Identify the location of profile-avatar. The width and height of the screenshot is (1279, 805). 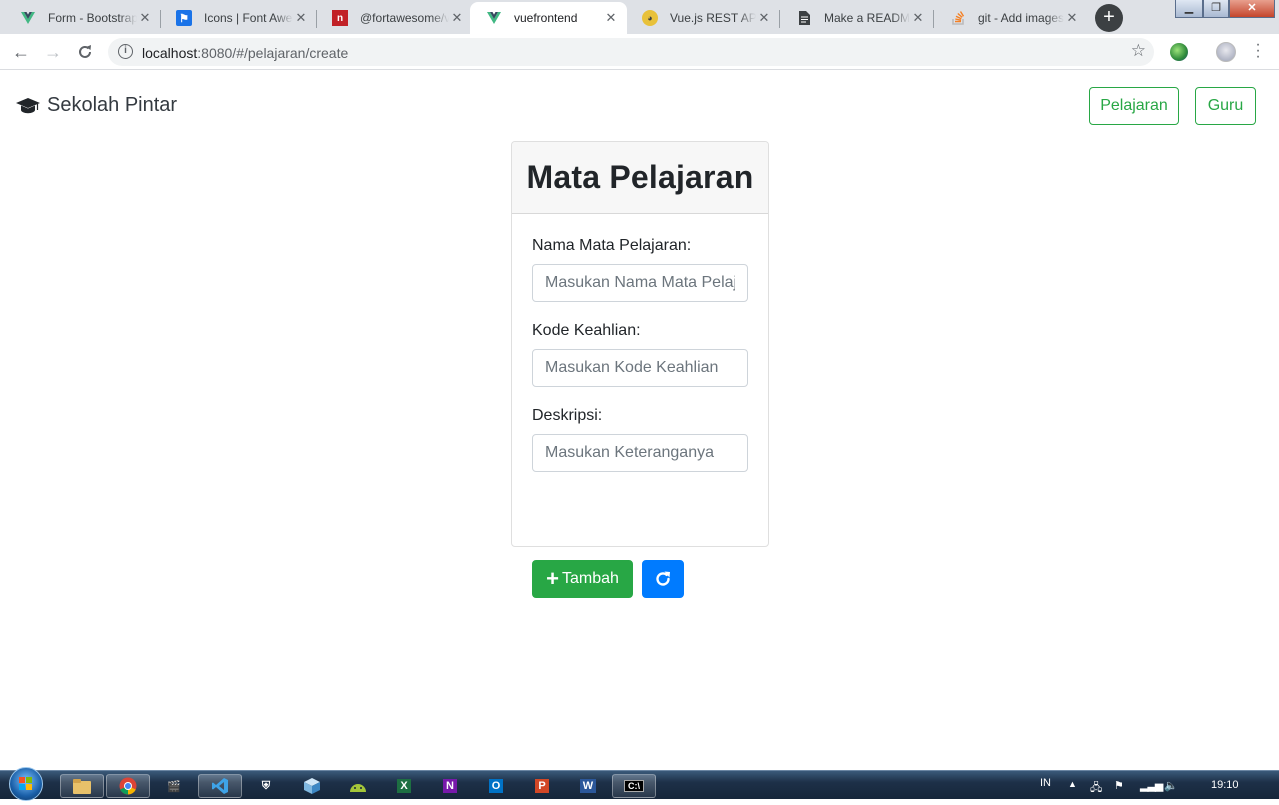
(1226, 52).